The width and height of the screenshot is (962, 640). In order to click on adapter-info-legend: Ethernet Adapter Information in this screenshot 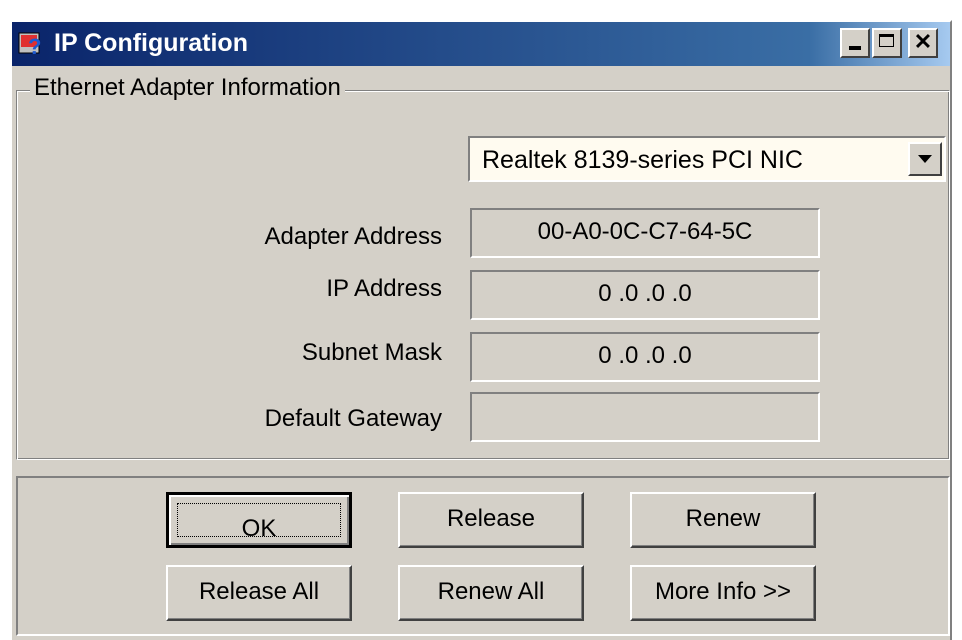, I will do `click(187, 88)`.